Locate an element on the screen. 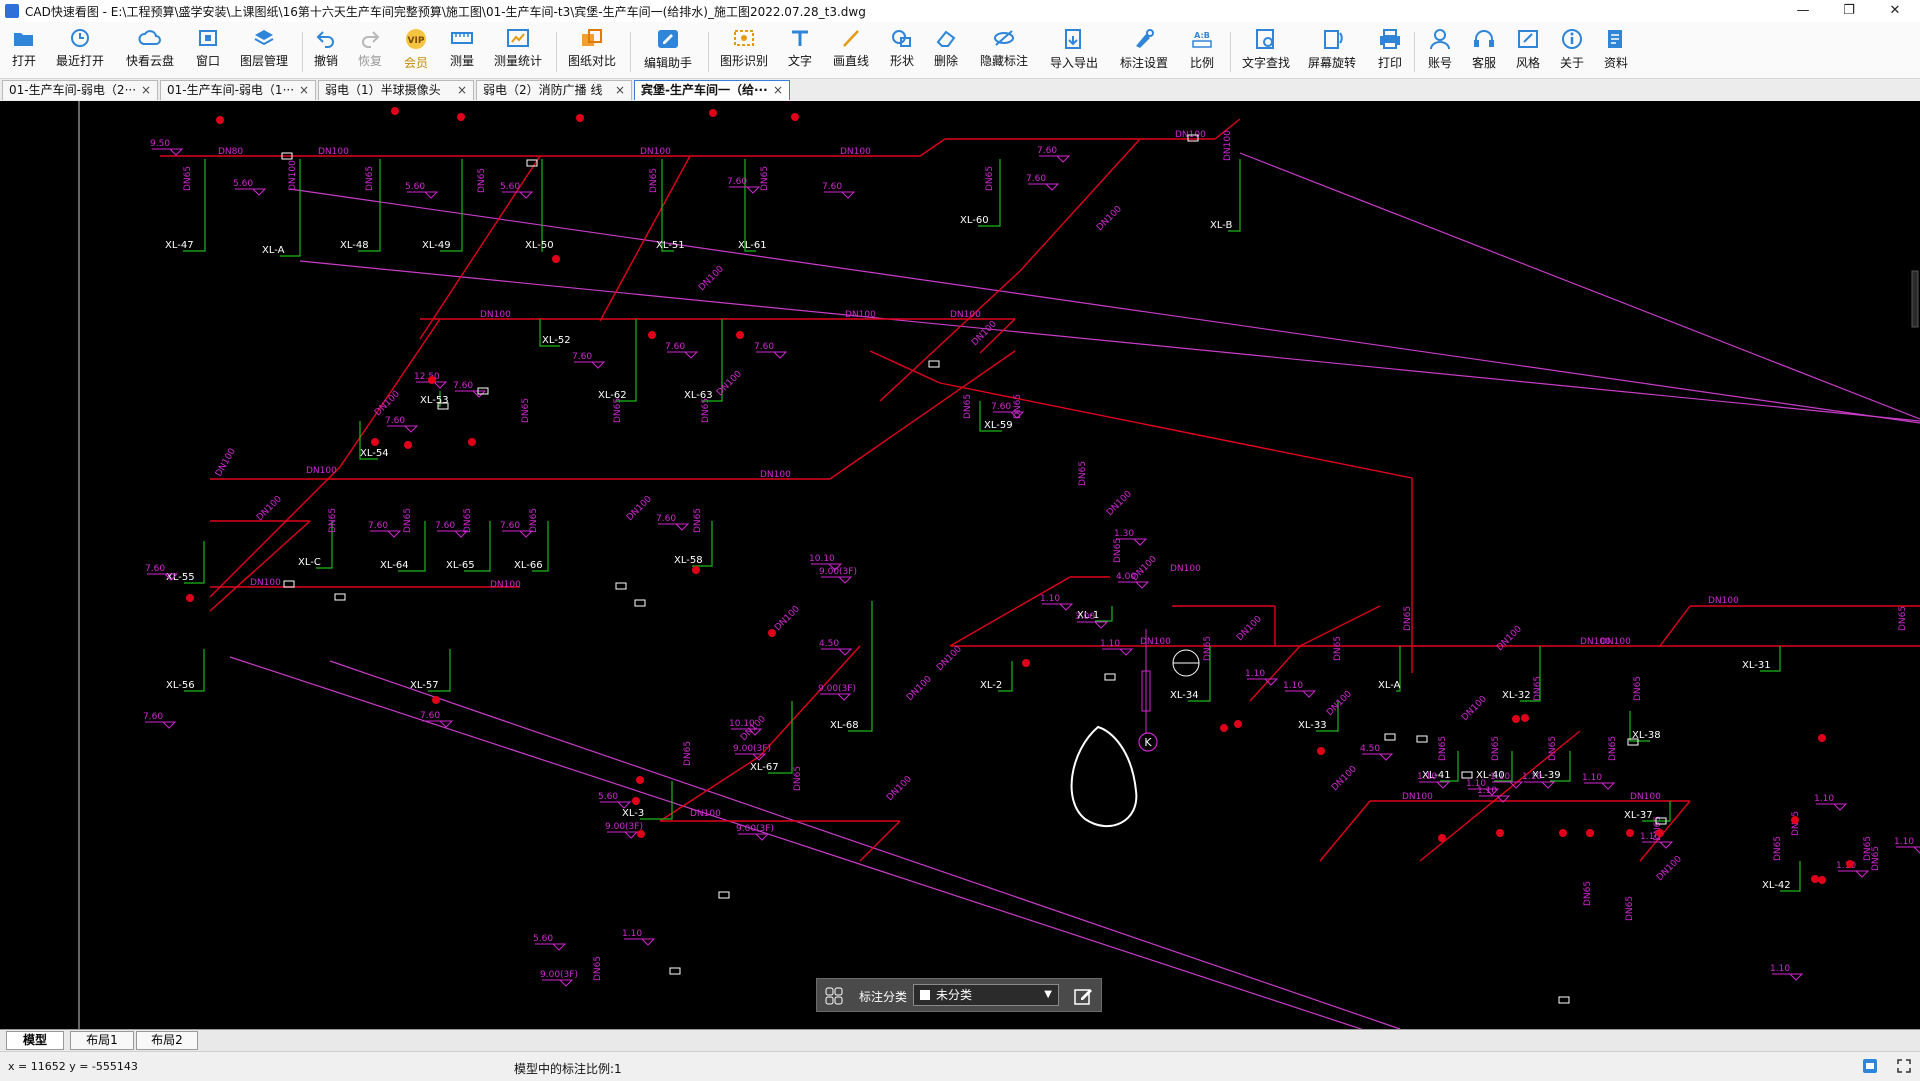 Image resolution: width=1920 pixels, height=1081 pixels. doc-tab: 01-生产车间-弱电（2··· × is located at coordinates (80, 90).